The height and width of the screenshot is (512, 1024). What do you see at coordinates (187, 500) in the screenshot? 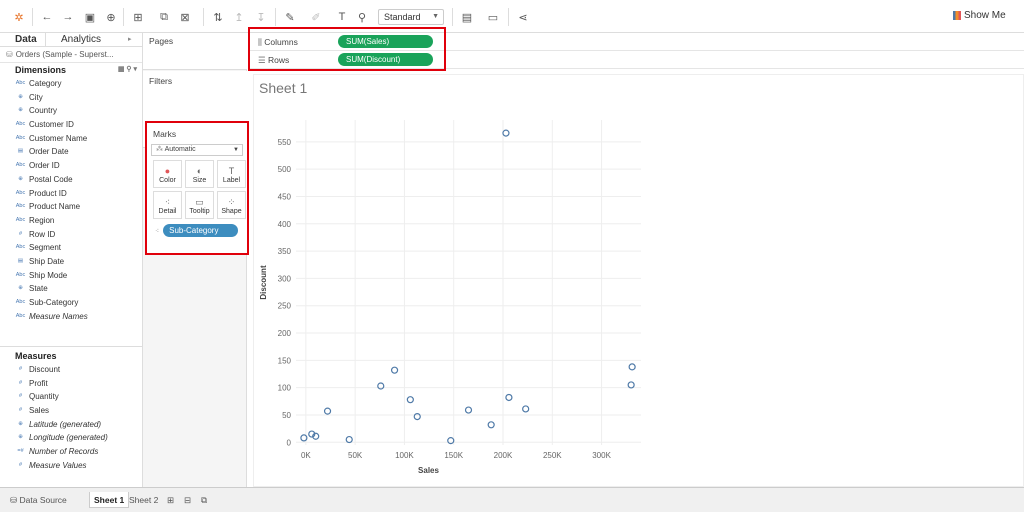
I see `new-dashboard-icon: ⊟` at bounding box center [187, 500].